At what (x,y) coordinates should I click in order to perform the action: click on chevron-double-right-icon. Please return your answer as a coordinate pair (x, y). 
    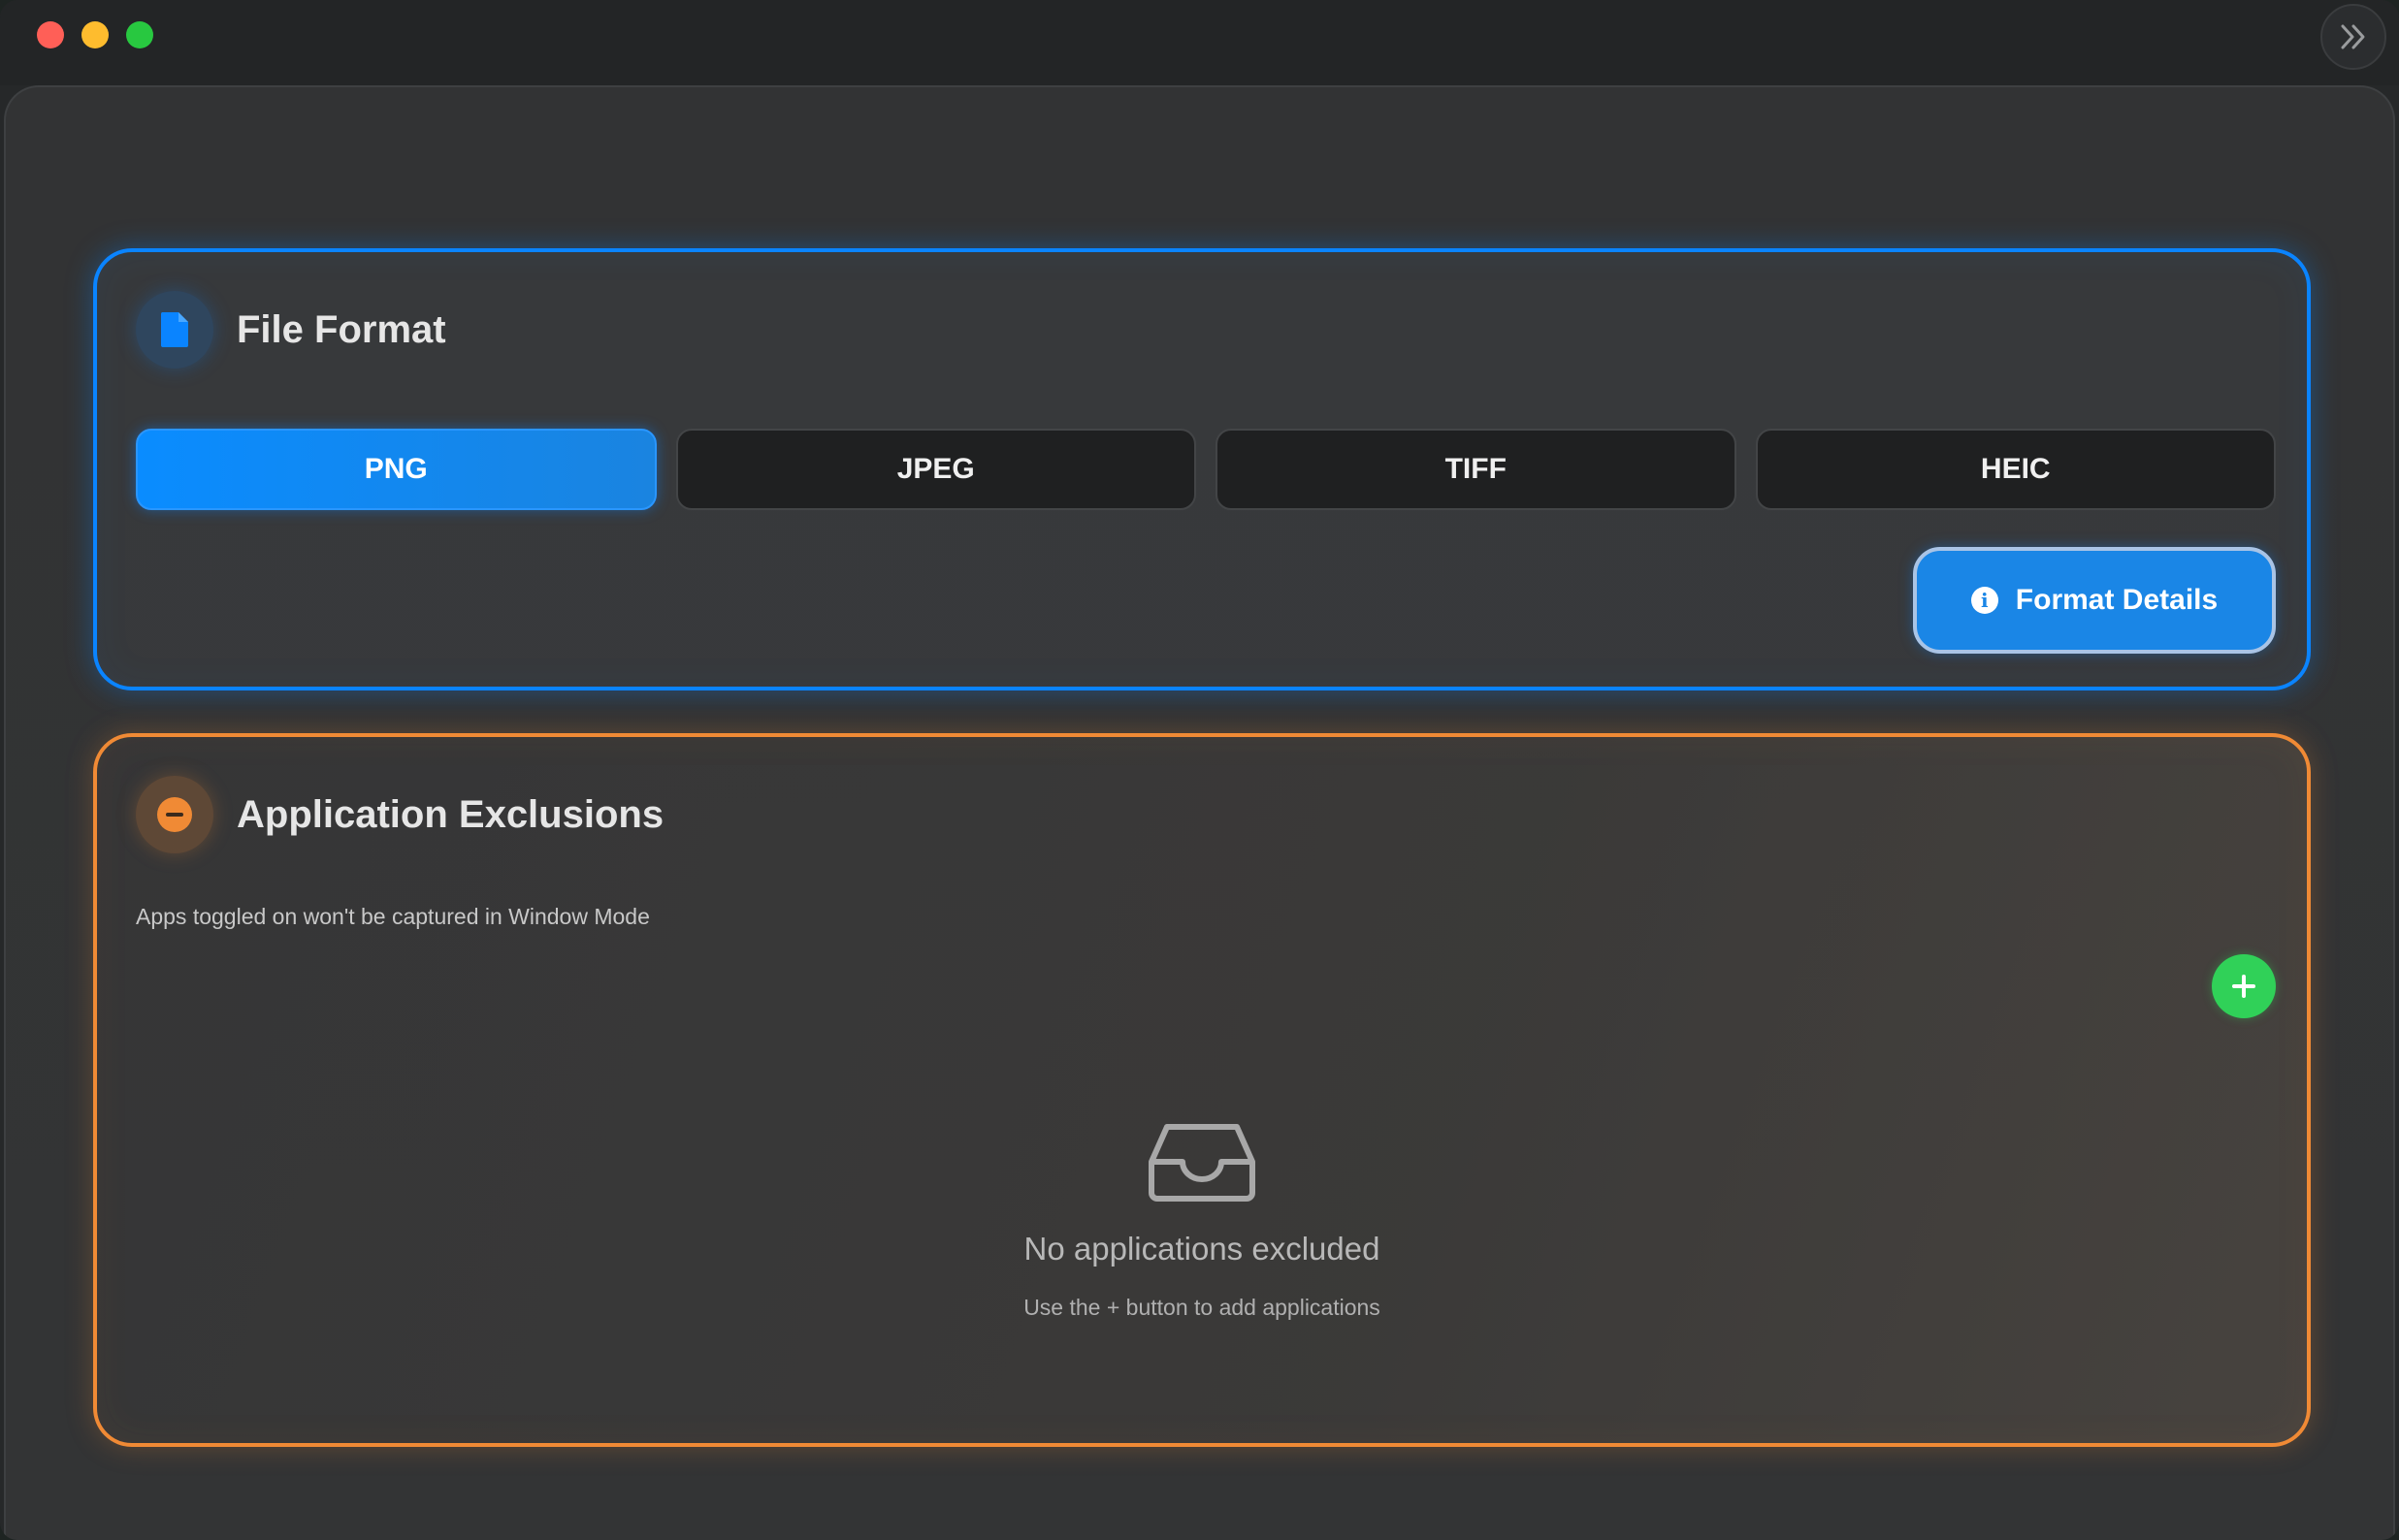
    Looking at the image, I should click on (2353, 37).